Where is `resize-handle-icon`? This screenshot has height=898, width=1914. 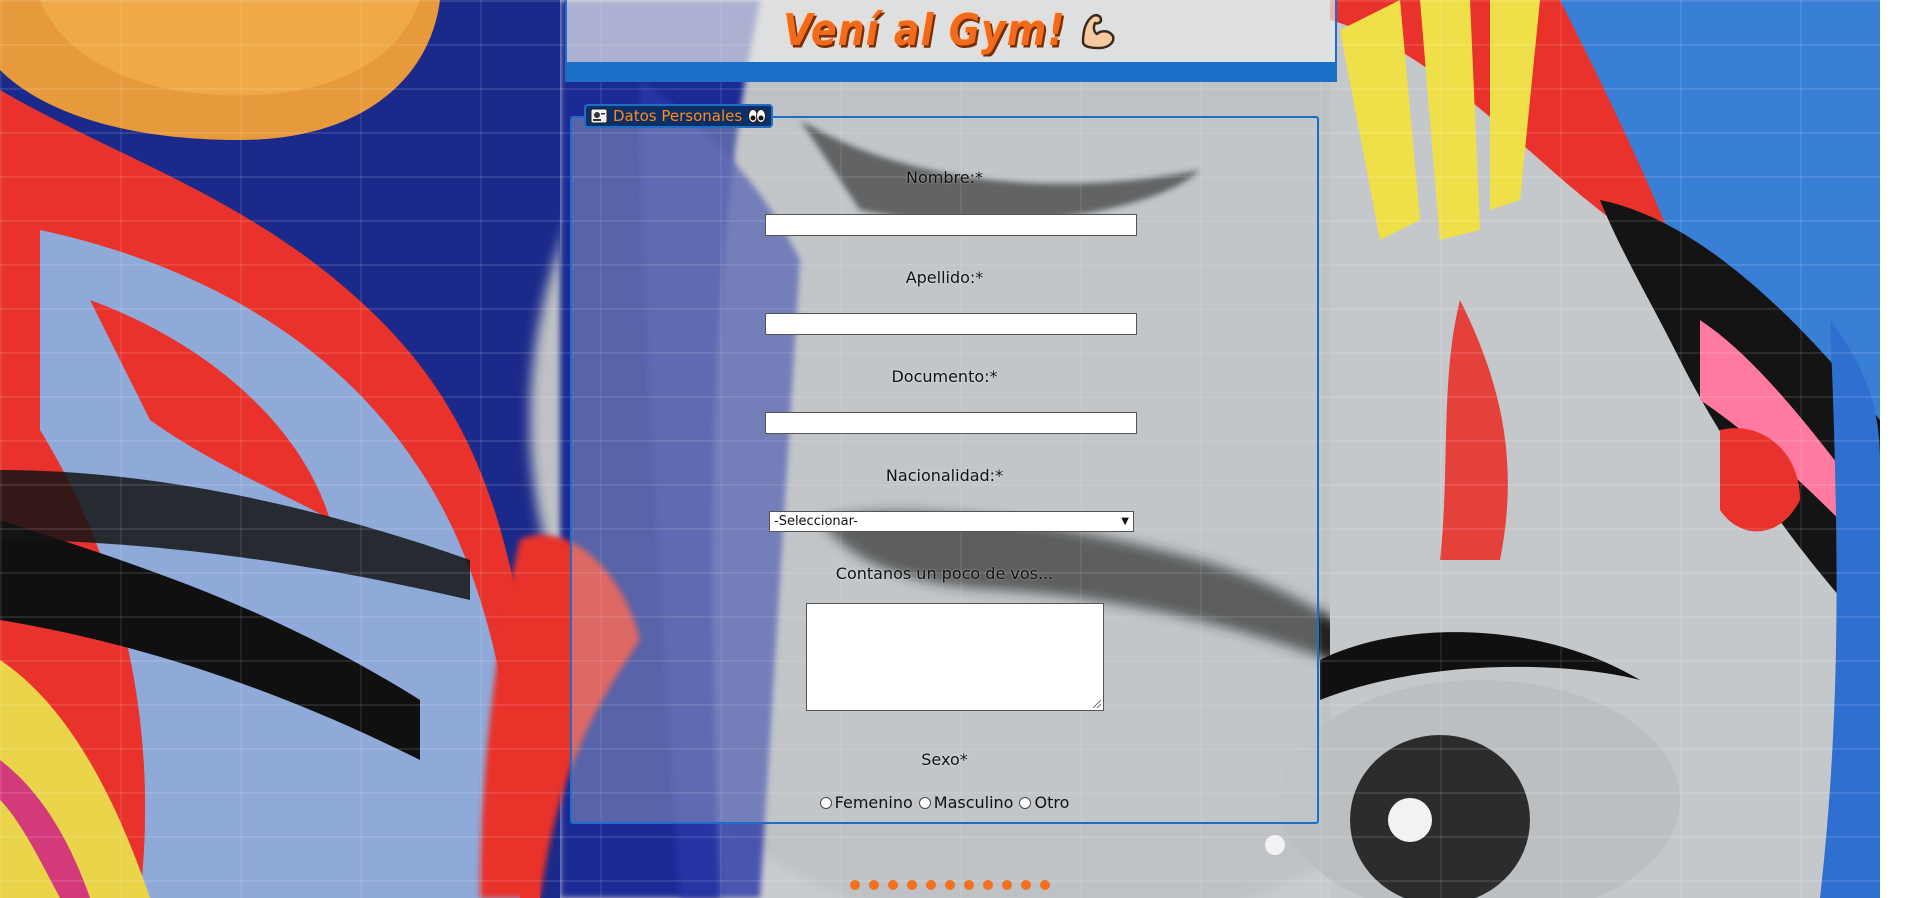
resize-handle-icon is located at coordinates (1097, 704).